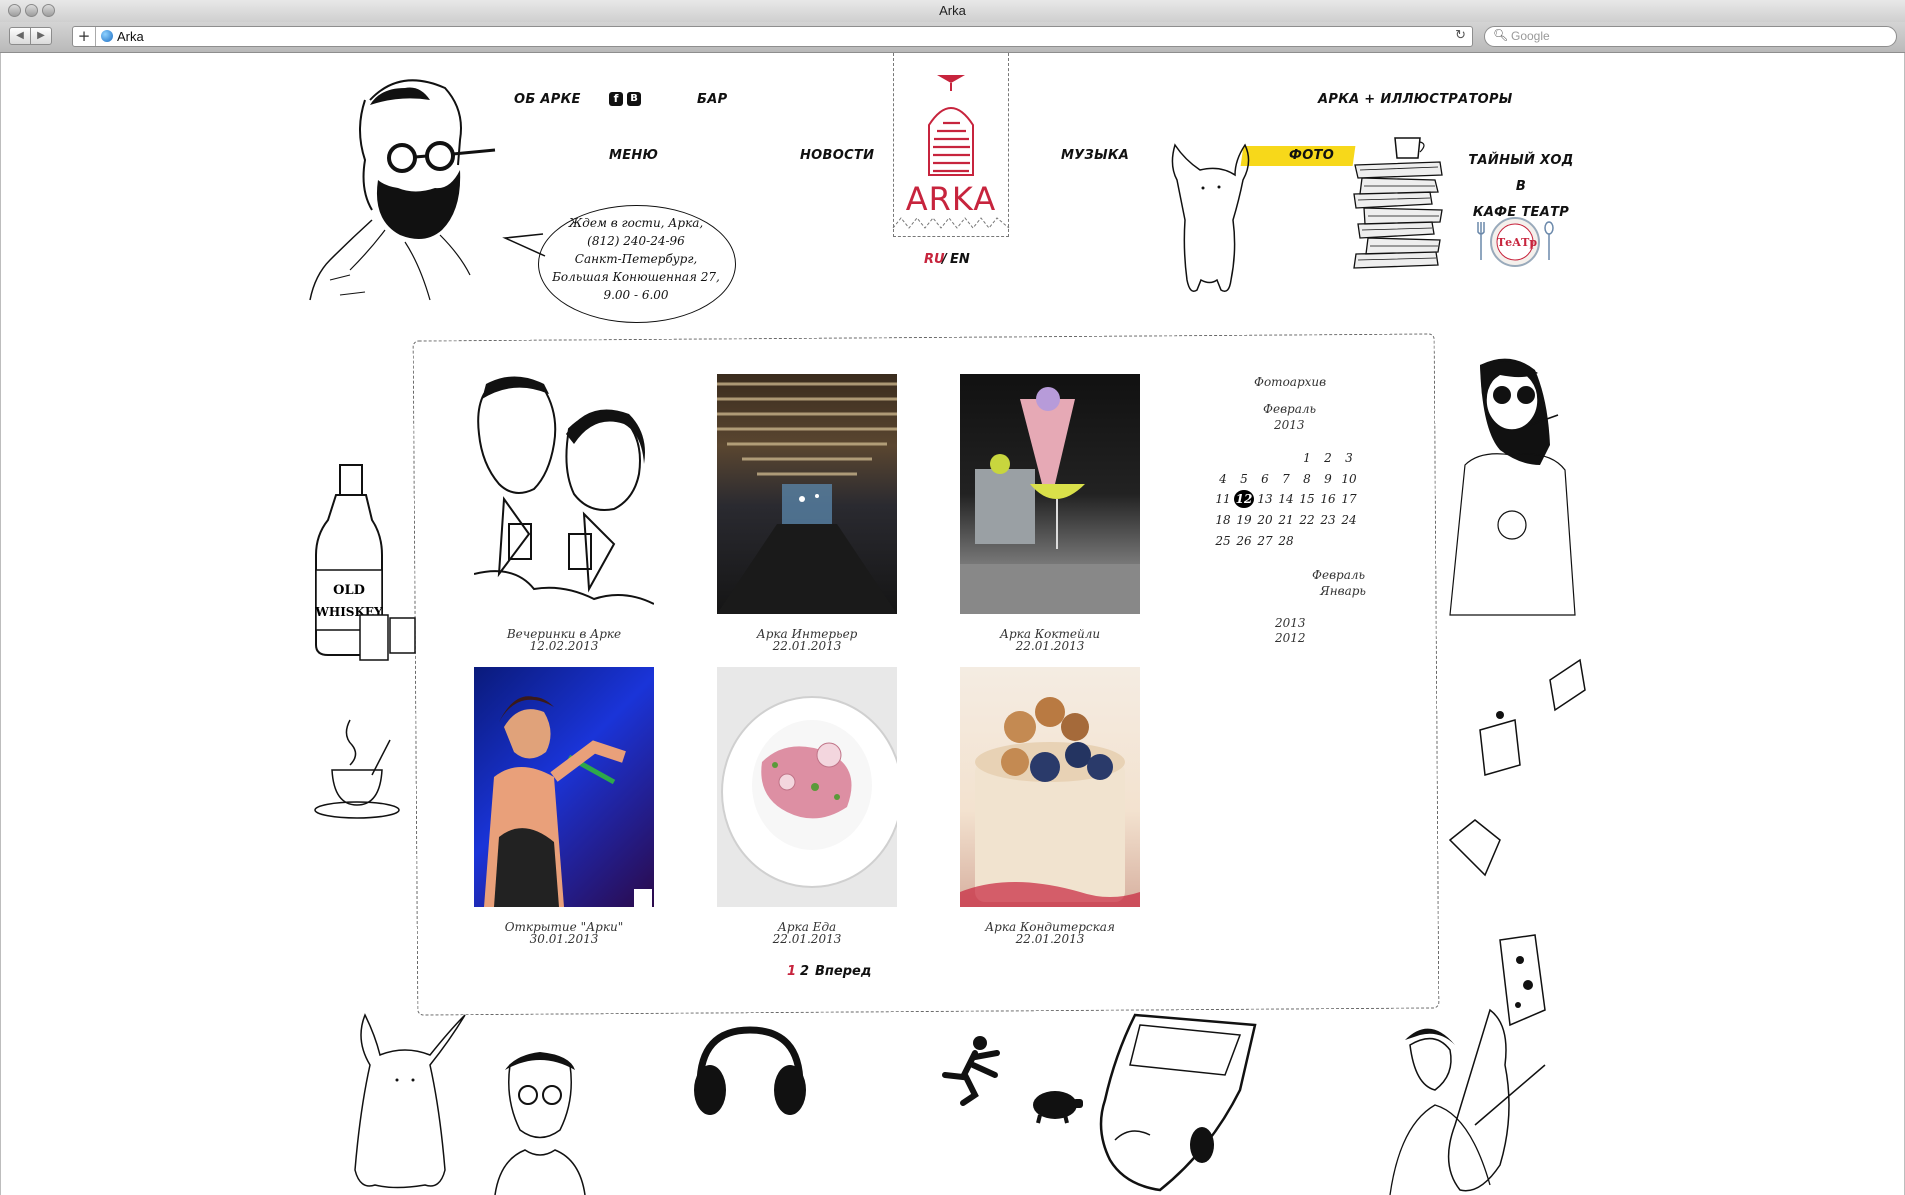 The height and width of the screenshot is (1195, 1905). Describe the element at coordinates (1290, 409) in the screenshot. I see `archive-current-month: Февраль` at that location.